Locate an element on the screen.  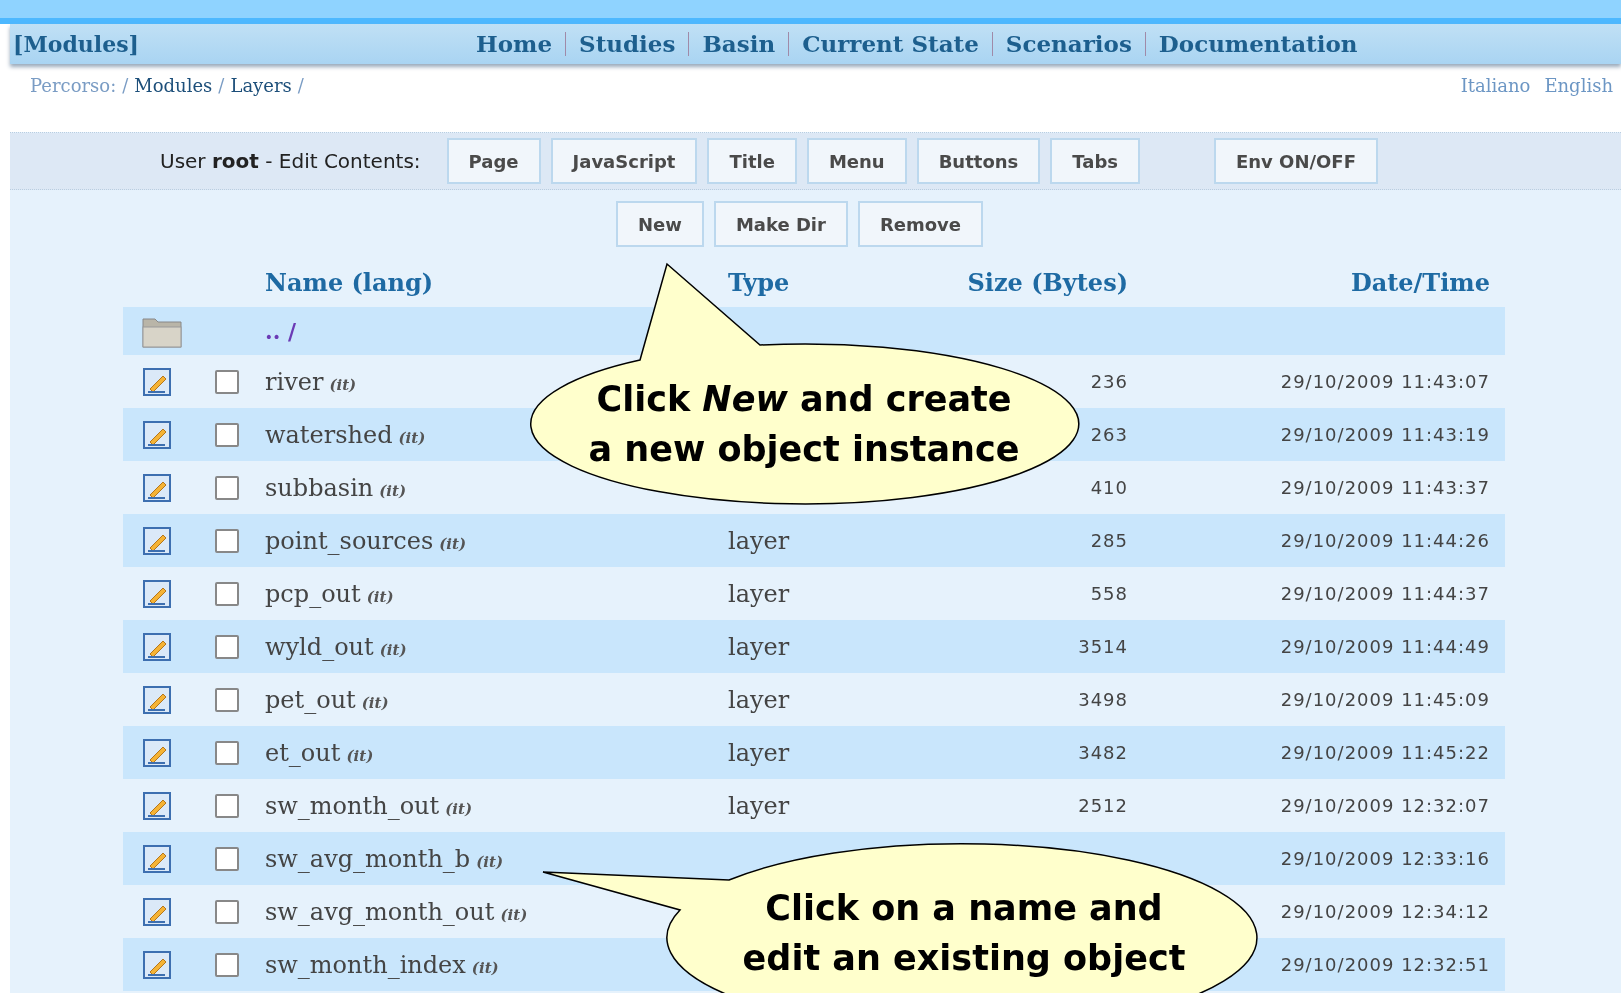
file-name-link: pcp_out is located at coordinates (313, 593).